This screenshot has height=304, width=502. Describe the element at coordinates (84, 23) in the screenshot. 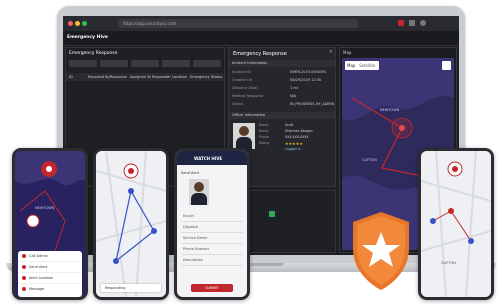

I see `maximize-dot` at that location.